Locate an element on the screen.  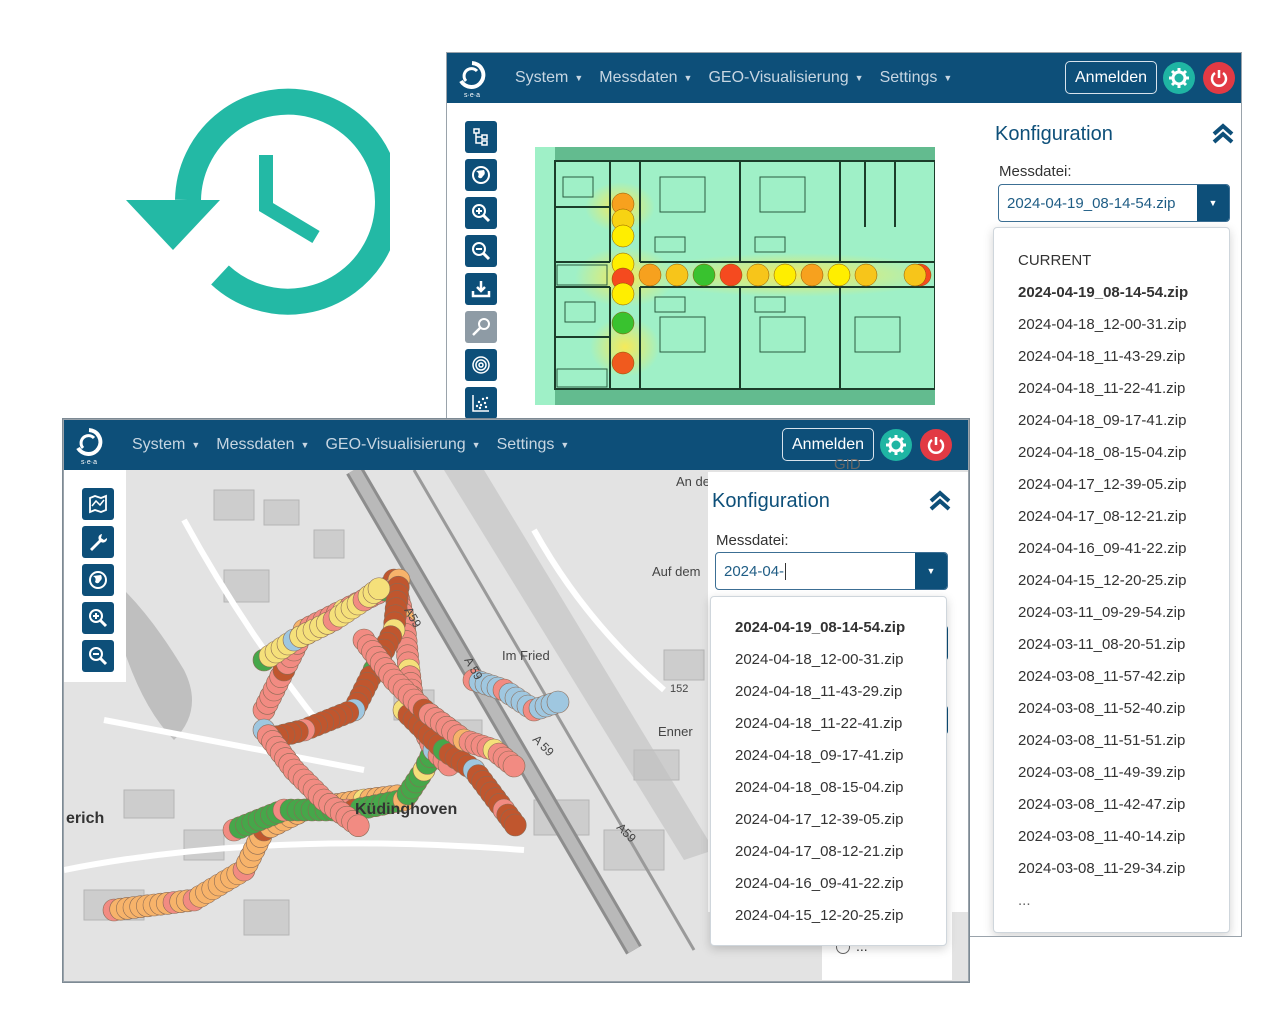
dropdown-option: 2024-03-08_11-51-51.zip is located at coordinates (1101, 740).